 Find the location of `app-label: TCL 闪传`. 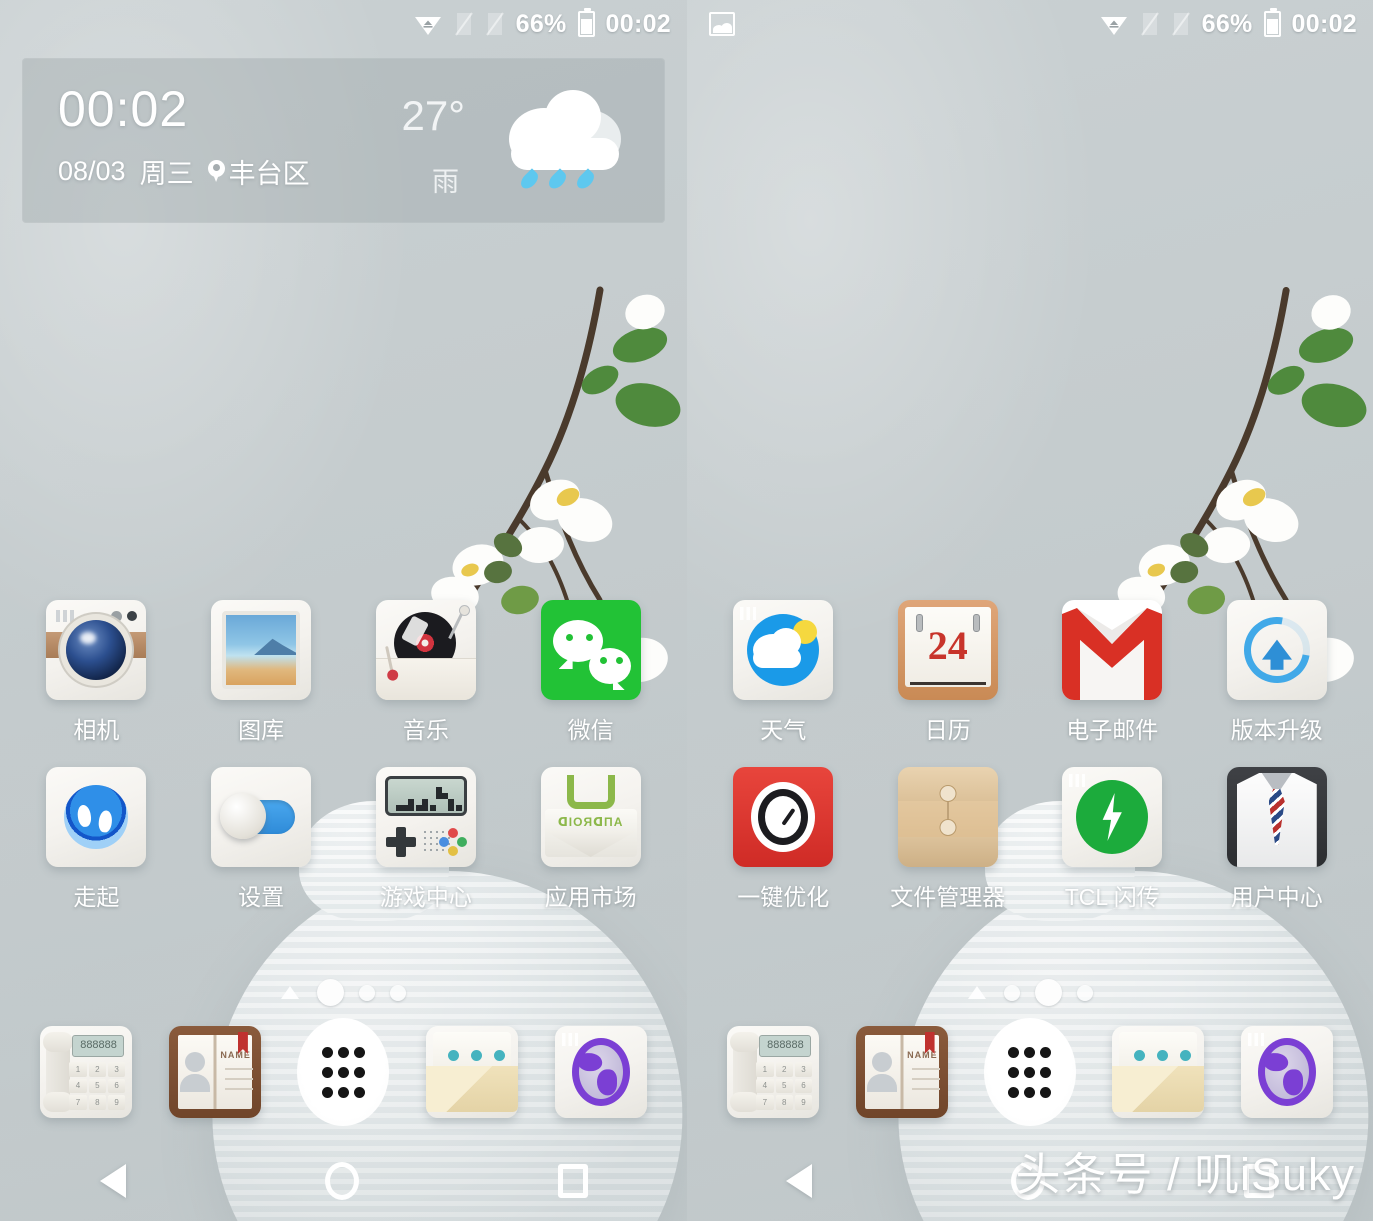

app-label: TCL 闪传 is located at coordinates (1112, 897).